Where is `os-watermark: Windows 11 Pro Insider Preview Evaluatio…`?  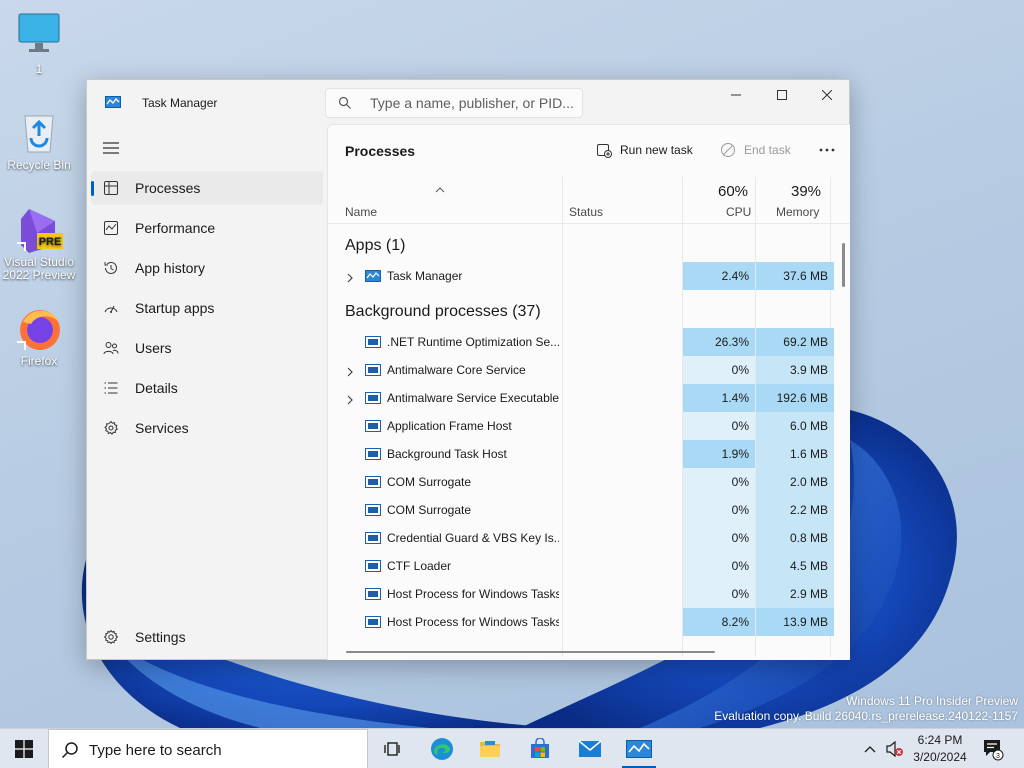
os-watermark: Windows 11 Pro Insider Preview Evaluatio… is located at coordinates (866, 709).